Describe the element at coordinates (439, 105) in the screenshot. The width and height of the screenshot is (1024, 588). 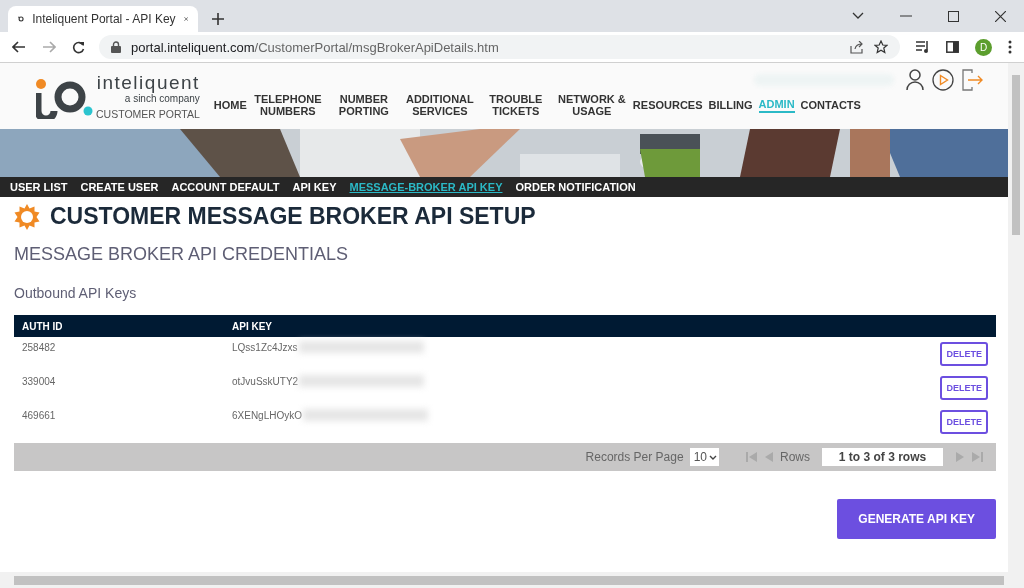
I see `nav-link: ADDITIONAL SERVICES` at that location.